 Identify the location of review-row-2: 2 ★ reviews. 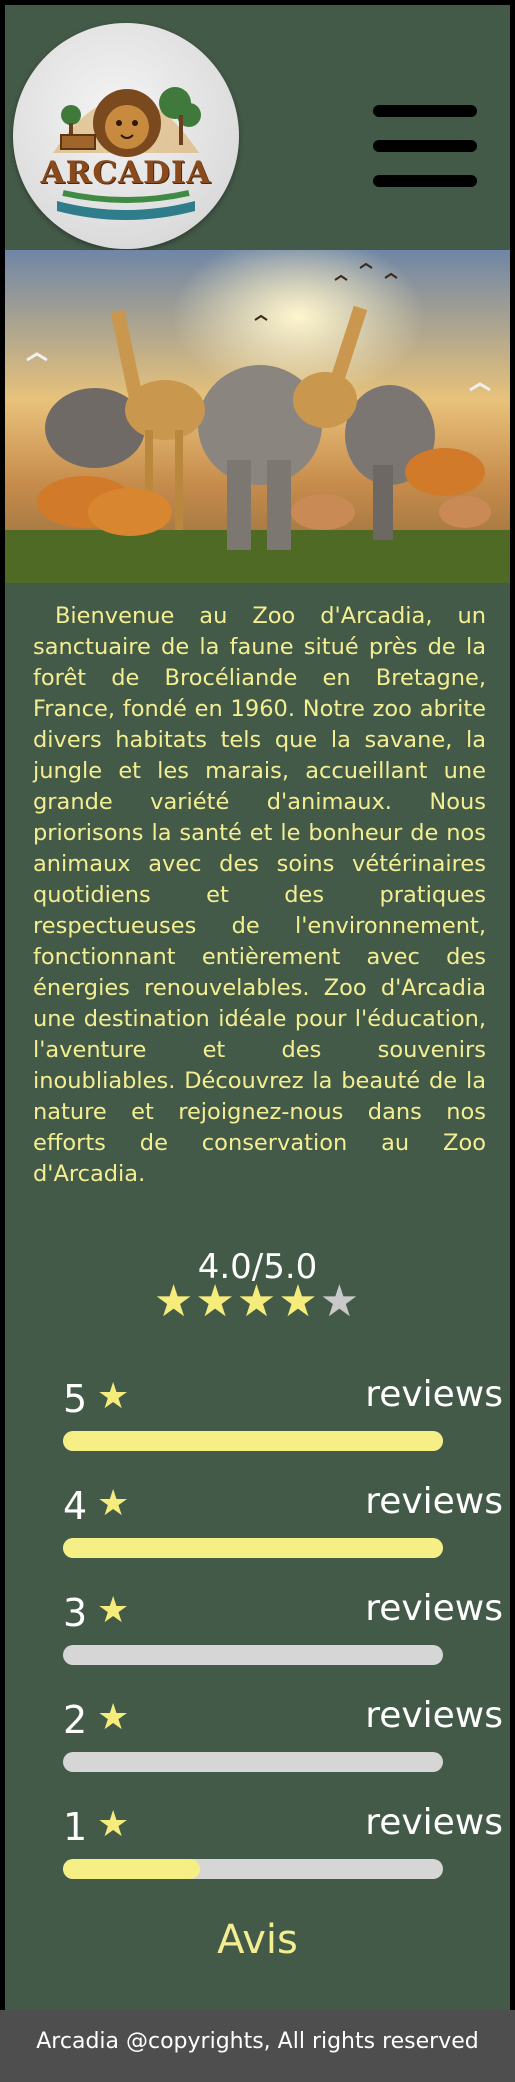
(283, 1746).